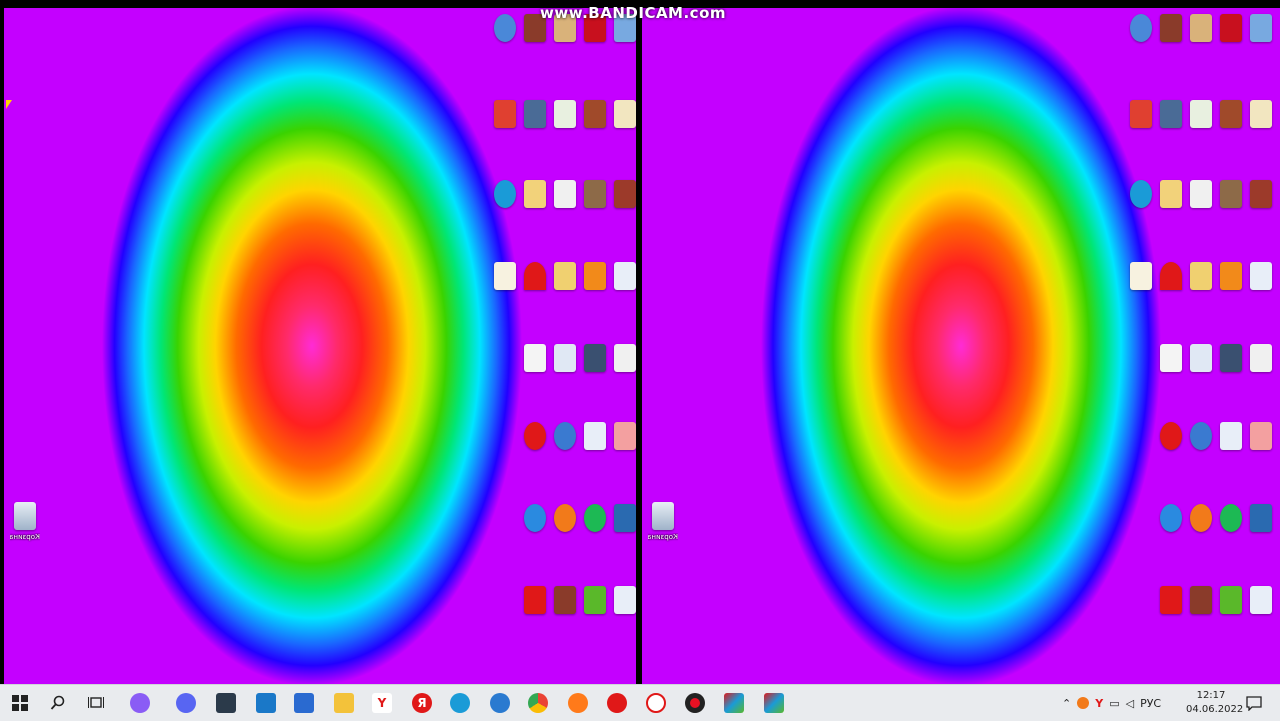 The height and width of the screenshot is (721, 1280). What do you see at coordinates (617, 703) in the screenshot?
I see `media-player-taskbar-icon` at bounding box center [617, 703].